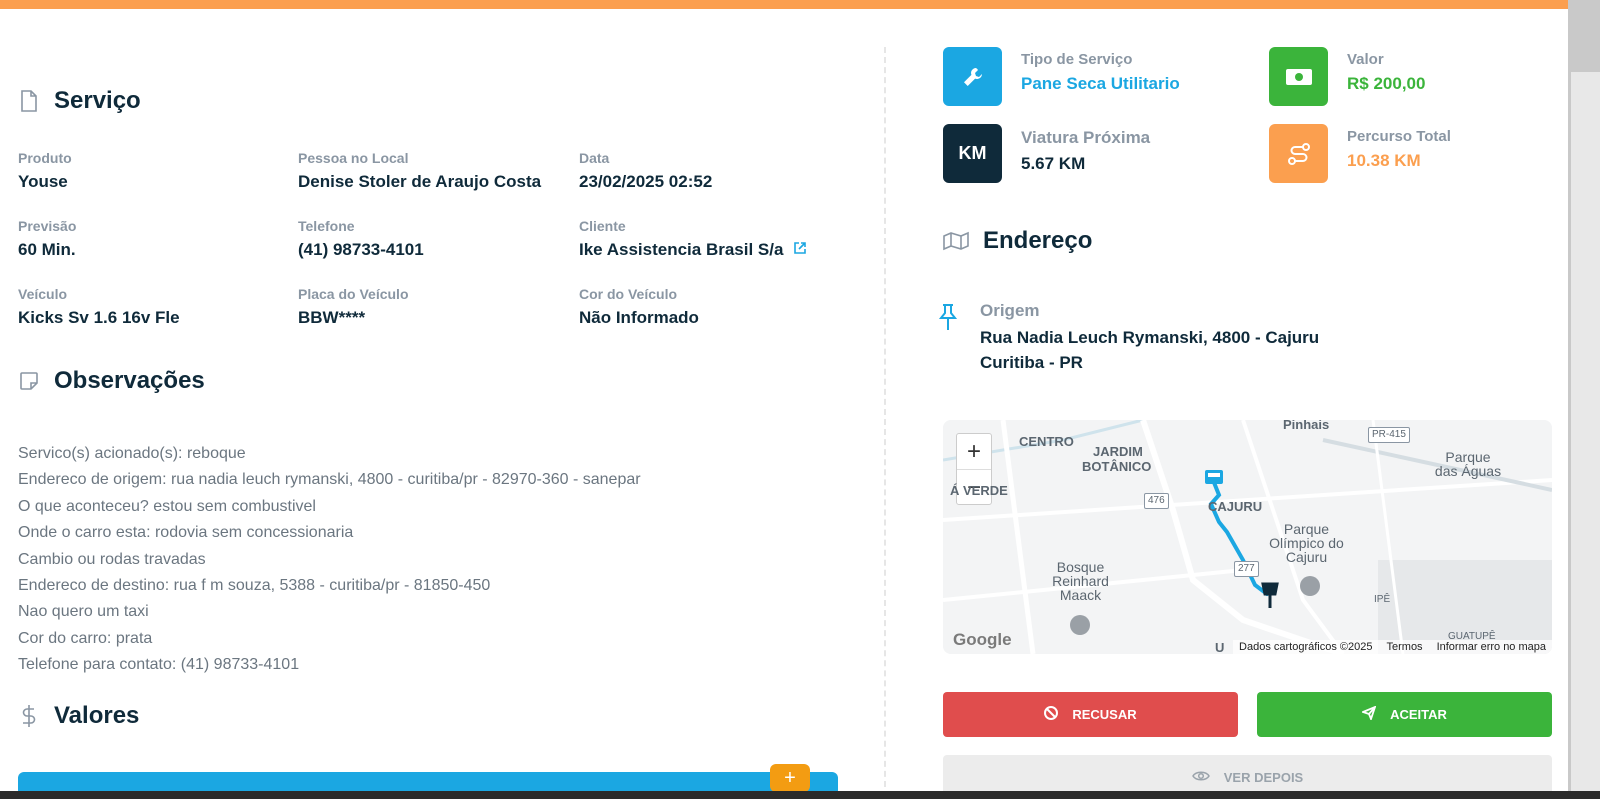  I want to click on stat-valor: Valor R$ 200,00, so click(1347, 76).